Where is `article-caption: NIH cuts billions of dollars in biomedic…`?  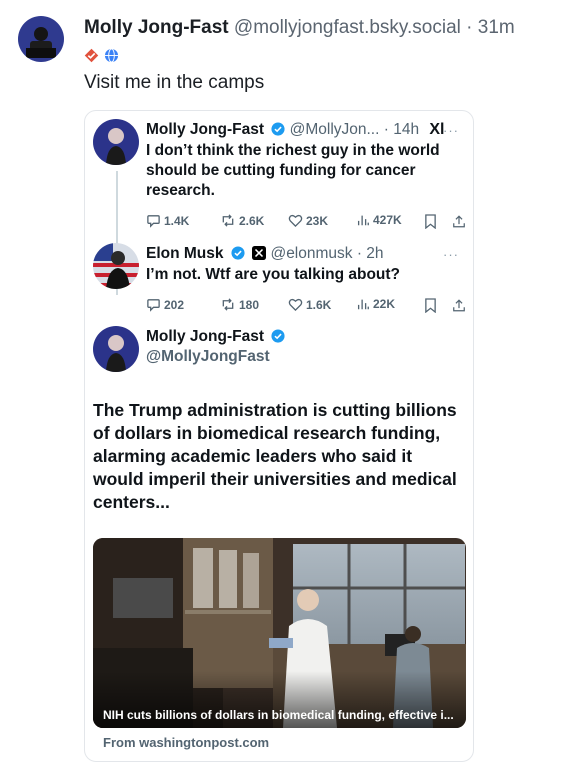
article-caption: NIH cuts billions of dollars in biomedic… is located at coordinates (278, 715).